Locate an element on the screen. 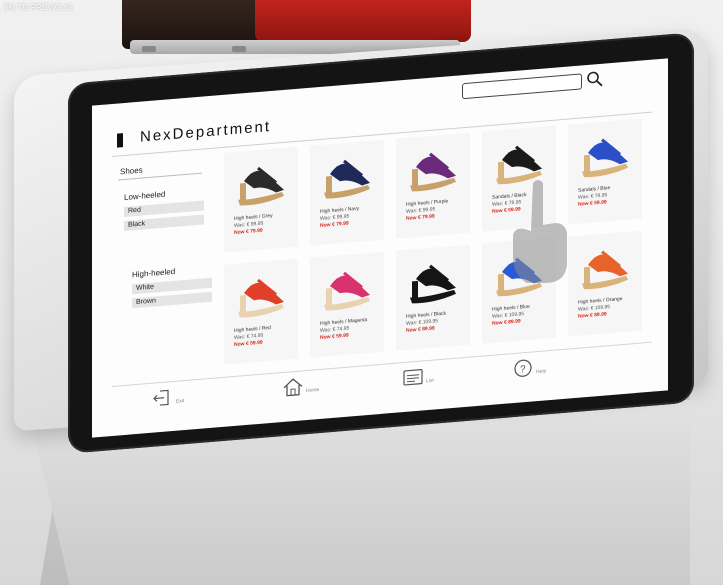 The width and height of the screenshot is (723, 585). hand-pointer-icon is located at coordinates (540, 231).